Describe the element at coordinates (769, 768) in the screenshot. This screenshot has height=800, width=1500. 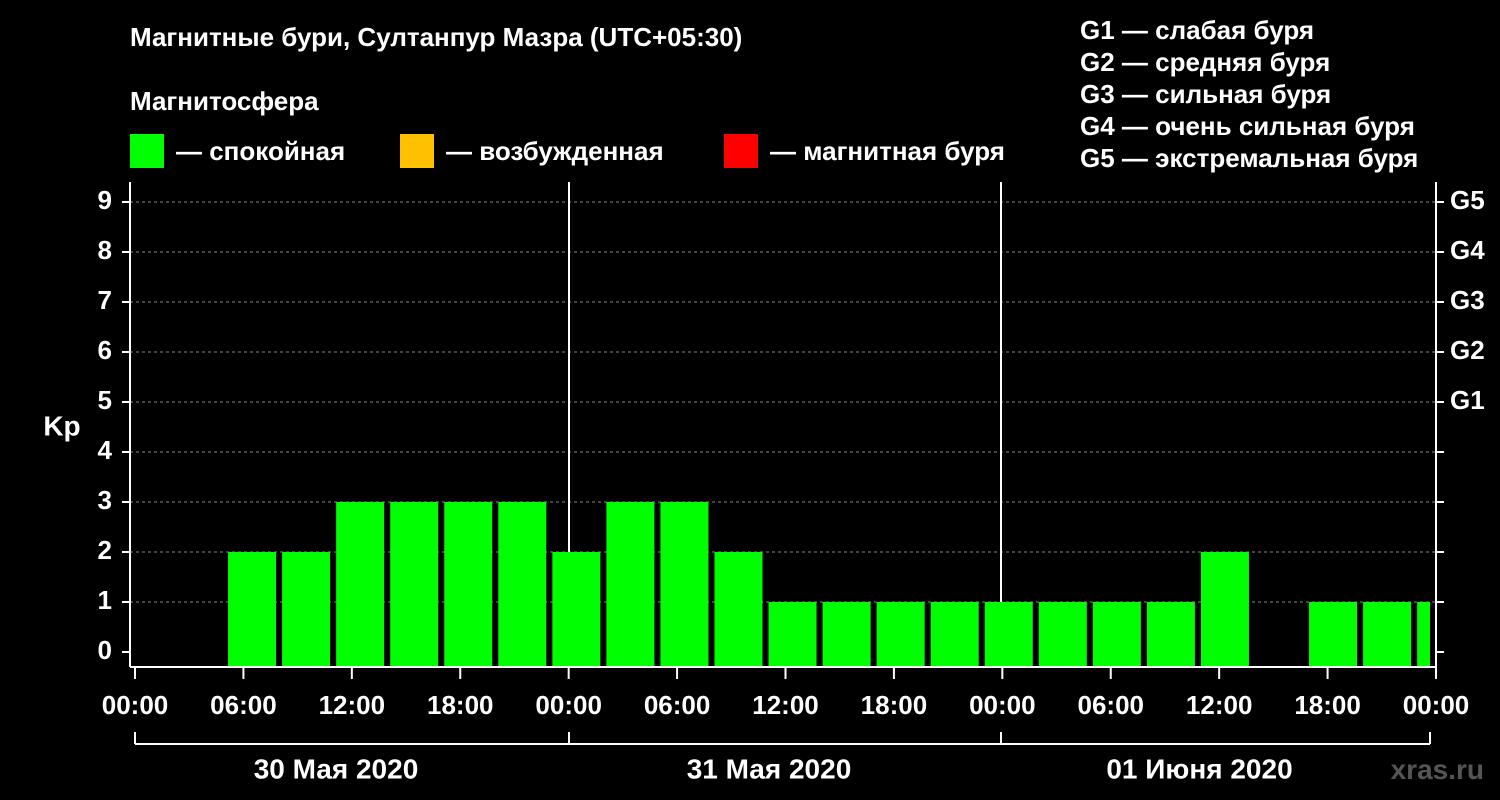
I see `day-label-1: 31 Мая 2020` at that location.